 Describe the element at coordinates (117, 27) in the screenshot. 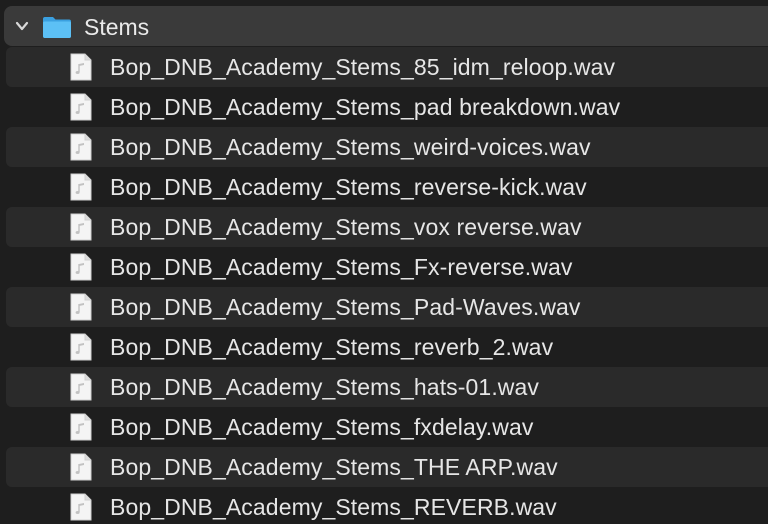

I see `folder-name: Stems` at that location.